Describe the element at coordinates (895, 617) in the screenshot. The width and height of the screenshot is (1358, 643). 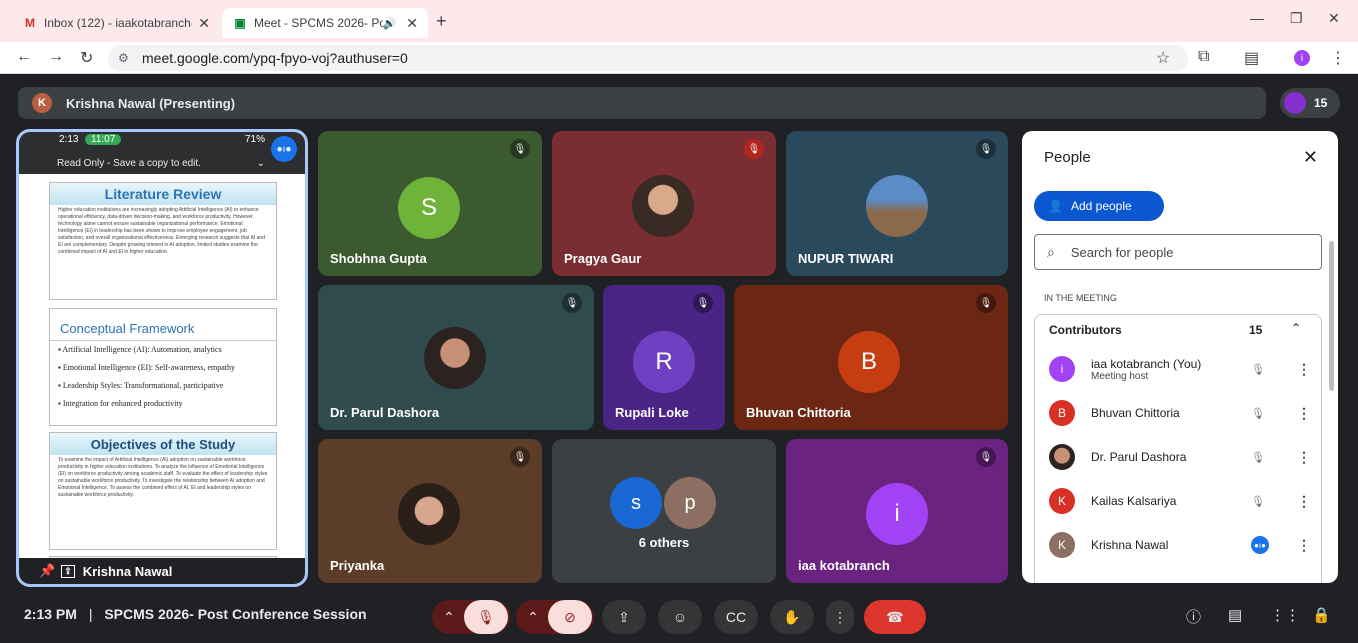
I see `leave-call-button: ☎` at that location.